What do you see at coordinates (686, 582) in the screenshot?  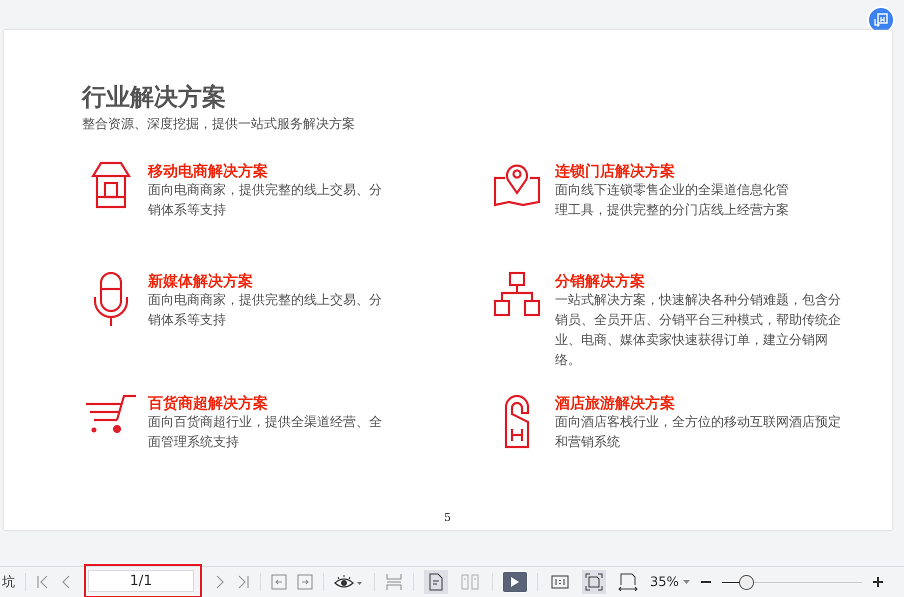 I see `caret-icon` at bounding box center [686, 582].